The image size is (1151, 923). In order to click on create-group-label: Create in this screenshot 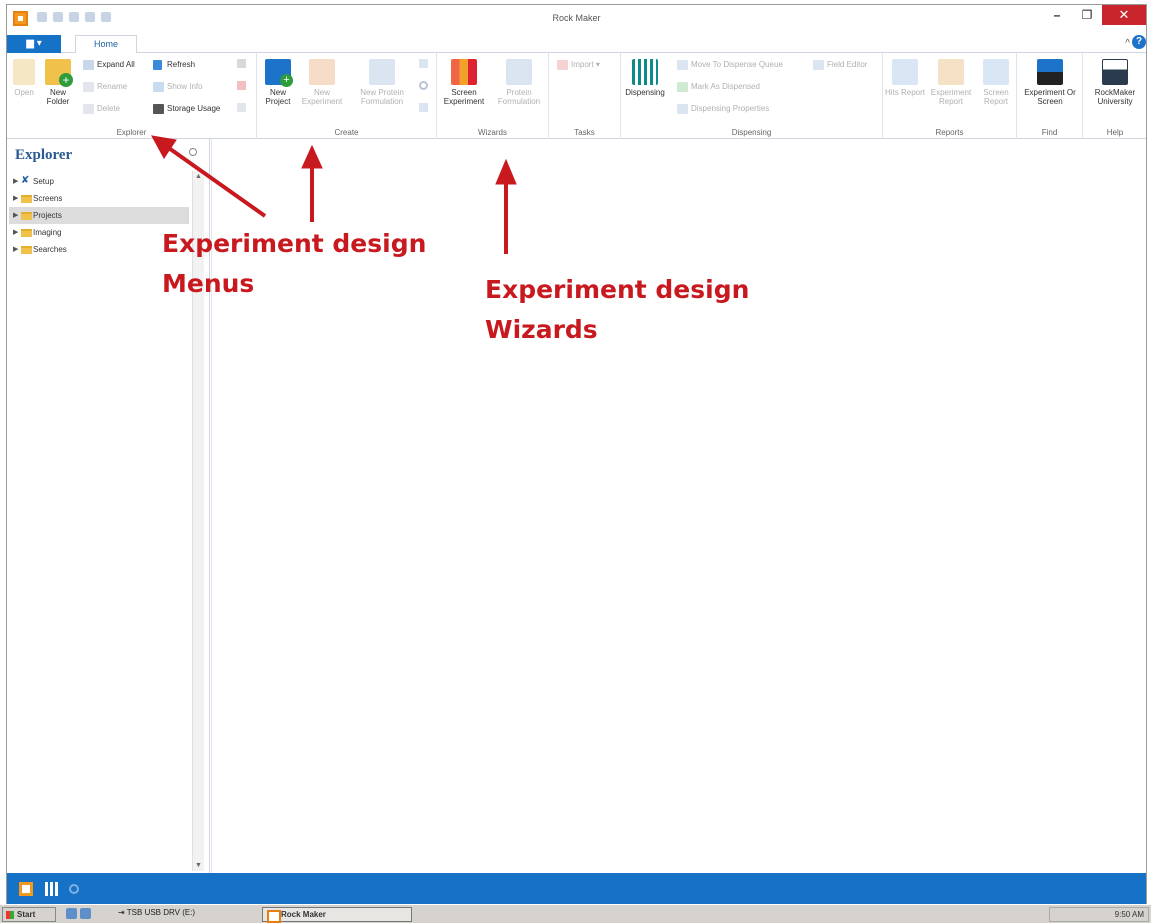, I will do `click(346, 132)`.